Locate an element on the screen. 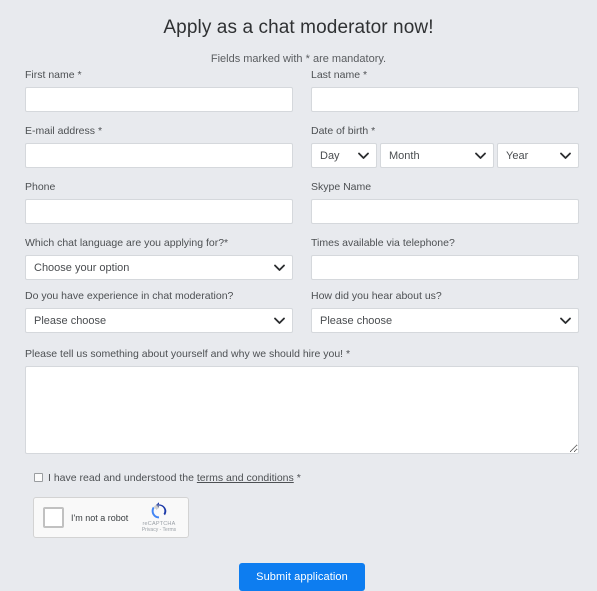 The image size is (597, 591). dob-month-wrapper: Month is located at coordinates (437, 155).